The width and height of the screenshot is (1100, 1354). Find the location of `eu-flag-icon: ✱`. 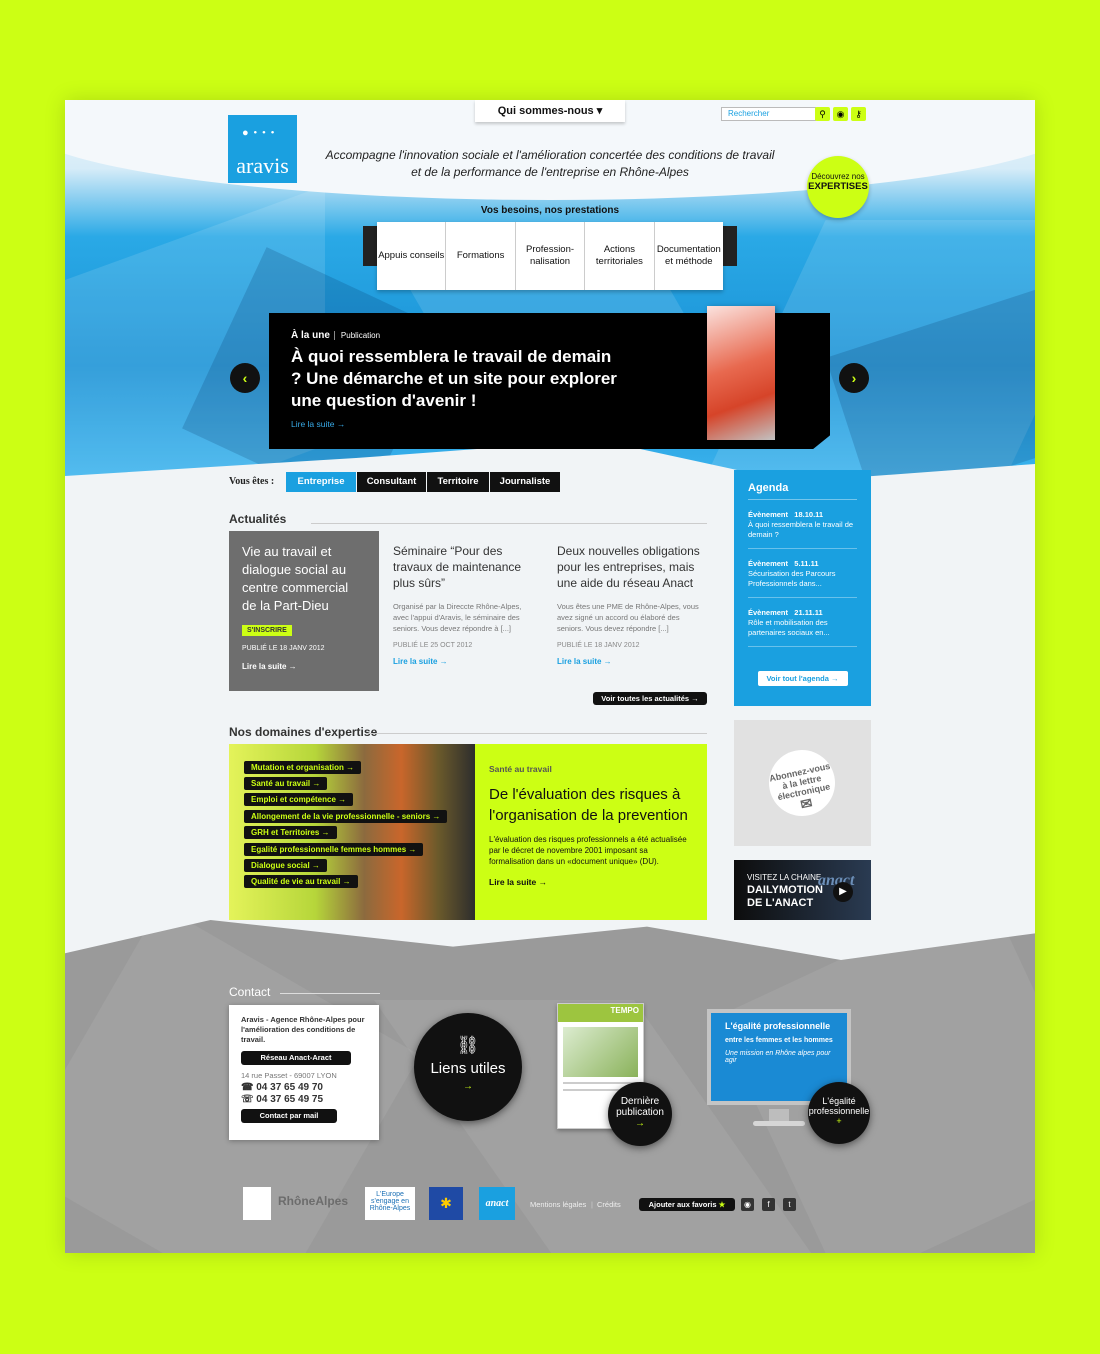

eu-flag-icon: ✱ is located at coordinates (446, 1203).